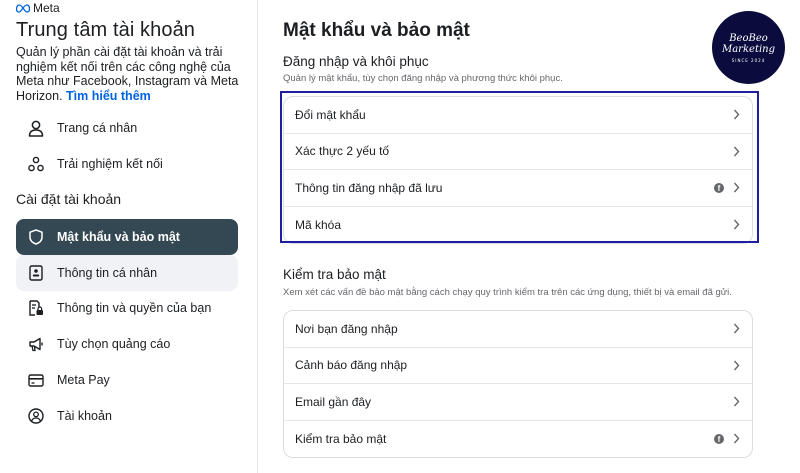 The image size is (800, 473). What do you see at coordinates (333, 401) in the screenshot?
I see `row-label: Email gần đây` at bounding box center [333, 401].